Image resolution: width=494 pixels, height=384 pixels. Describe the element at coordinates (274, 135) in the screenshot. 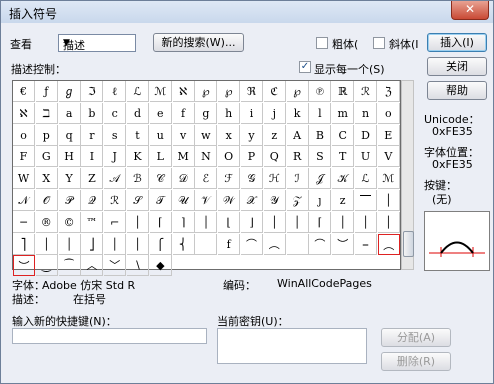

I see `symbol-cell: z` at that location.